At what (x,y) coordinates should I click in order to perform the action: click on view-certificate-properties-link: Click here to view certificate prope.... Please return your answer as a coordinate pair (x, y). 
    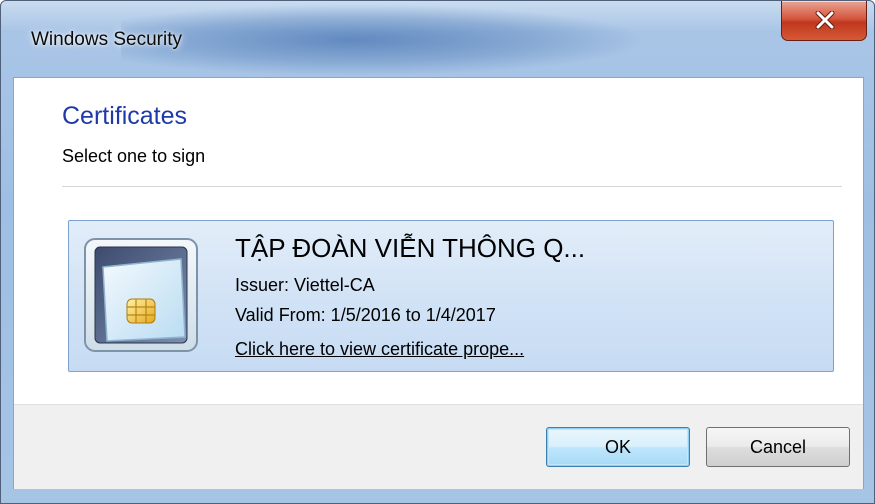
    Looking at the image, I should click on (379, 349).